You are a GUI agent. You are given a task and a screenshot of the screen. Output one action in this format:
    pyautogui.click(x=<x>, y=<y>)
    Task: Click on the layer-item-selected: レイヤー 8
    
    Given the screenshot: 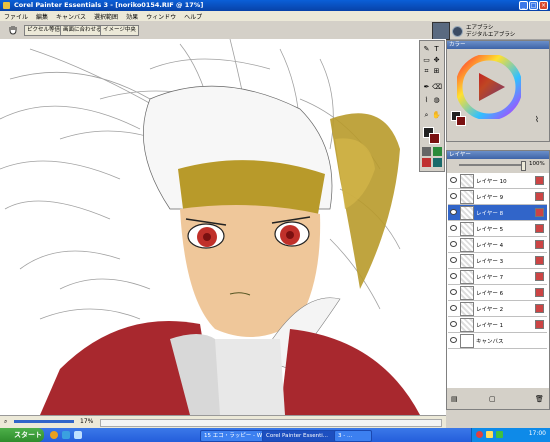 What is the action you would take?
    pyautogui.click(x=497, y=213)
    